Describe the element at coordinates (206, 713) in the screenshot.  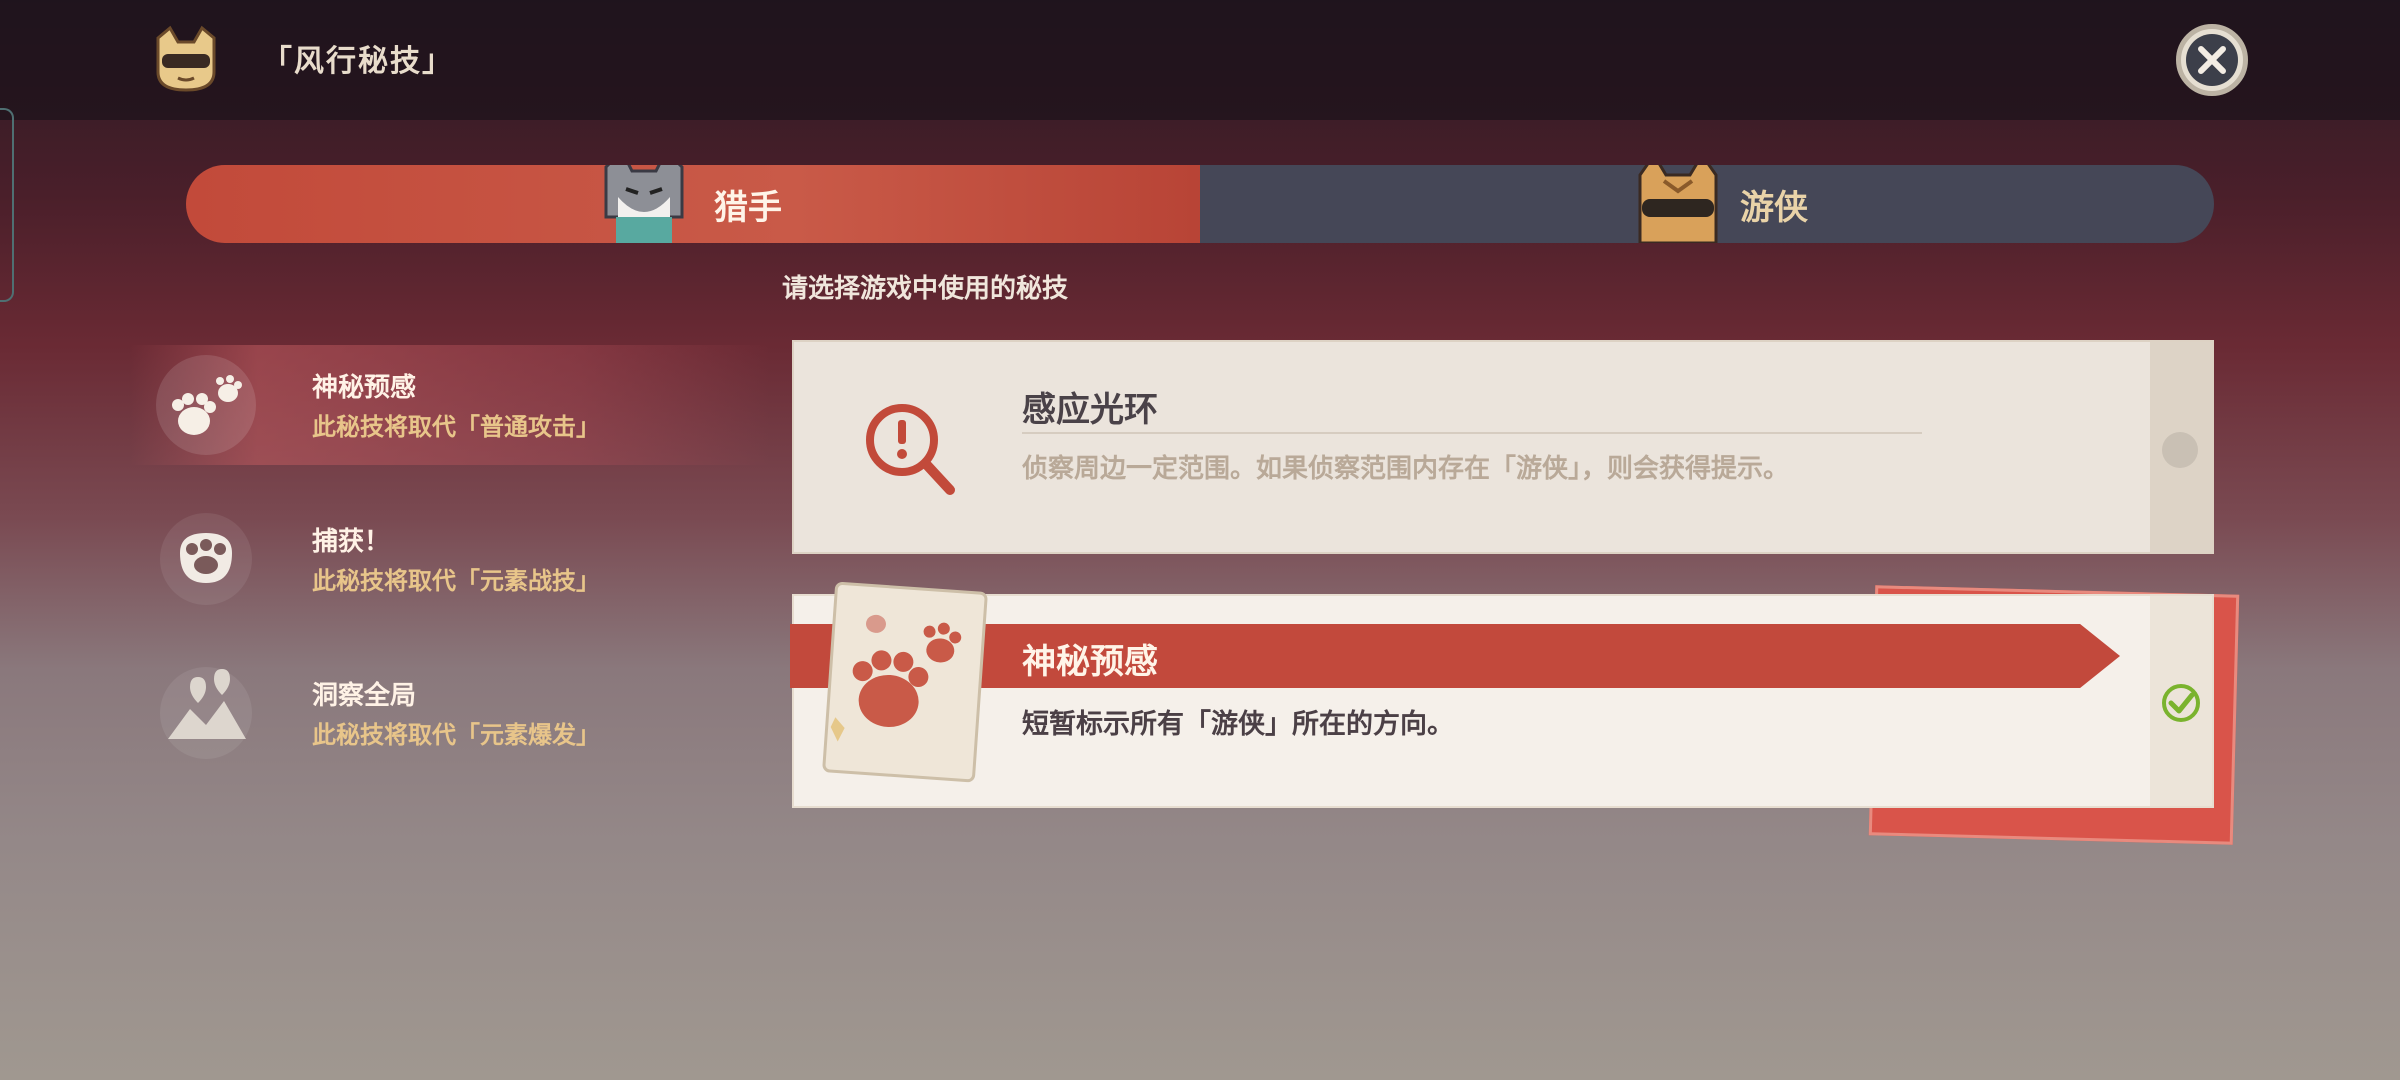
I see `map-pins-icon` at that location.